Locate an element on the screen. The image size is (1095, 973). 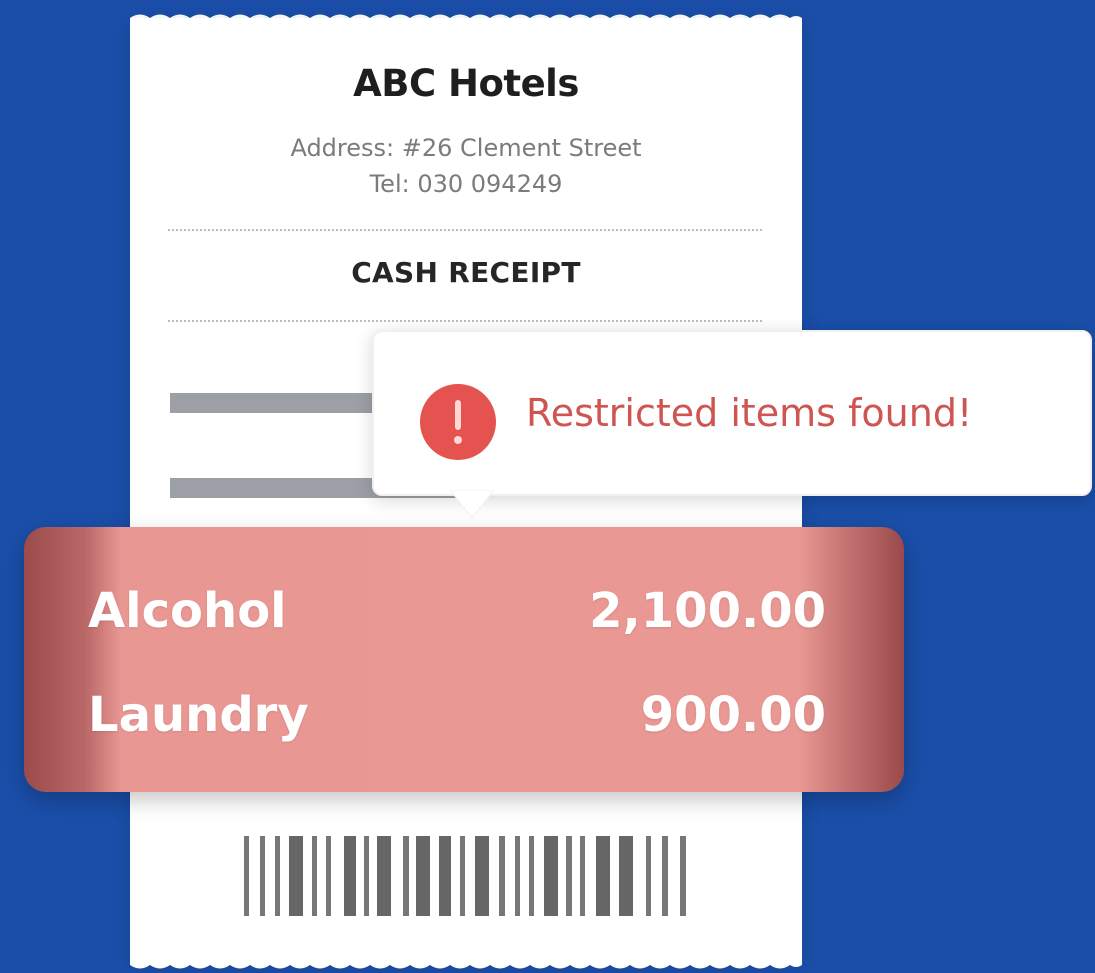
item-amount: 2,100.00 is located at coordinates (707, 611).